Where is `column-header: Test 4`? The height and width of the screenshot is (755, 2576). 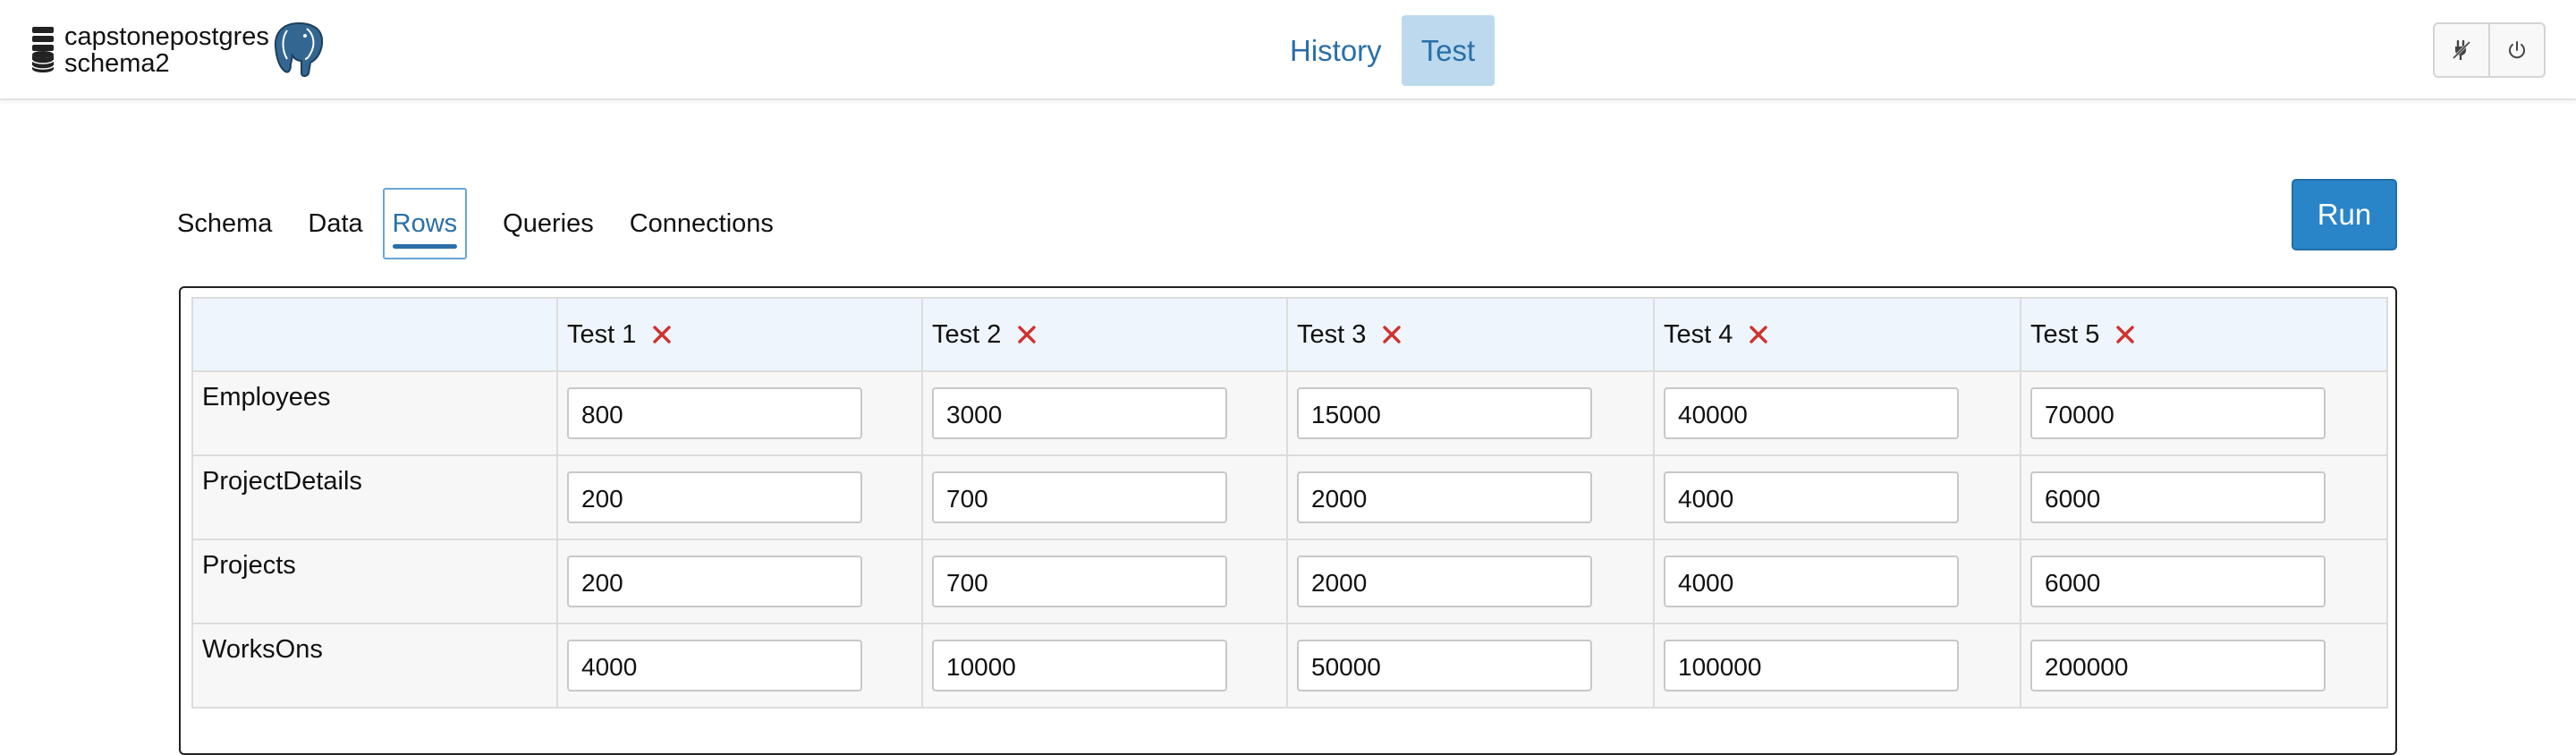
column-header: Test 4 is located at coordinates (1837, 334).